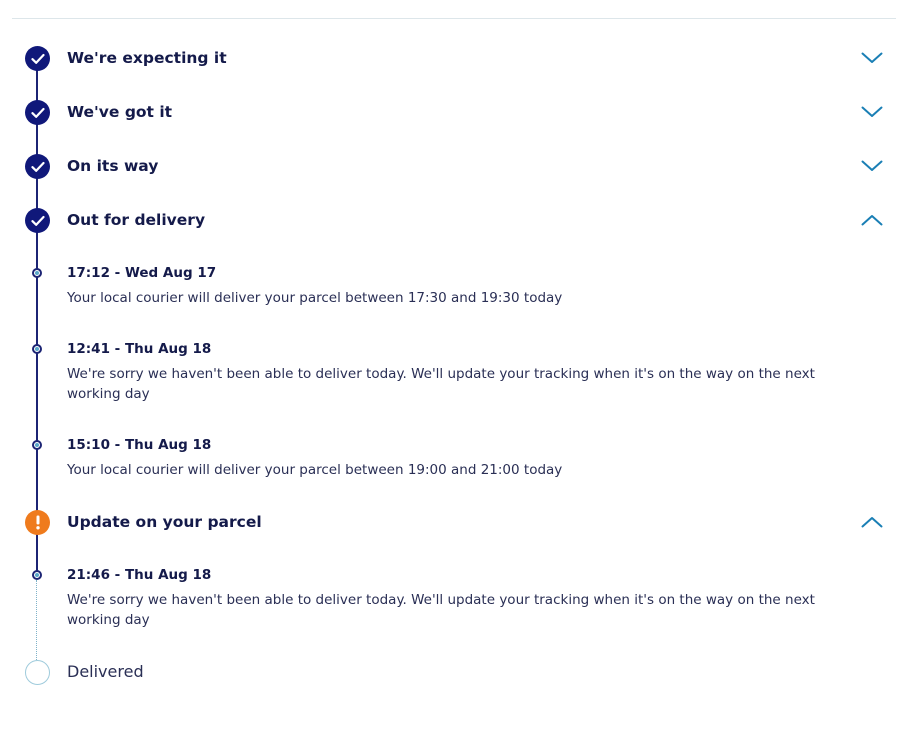 The width and height of the screenshot is (915, 735). I want to click on step-title: On its way, so click(113, 166).